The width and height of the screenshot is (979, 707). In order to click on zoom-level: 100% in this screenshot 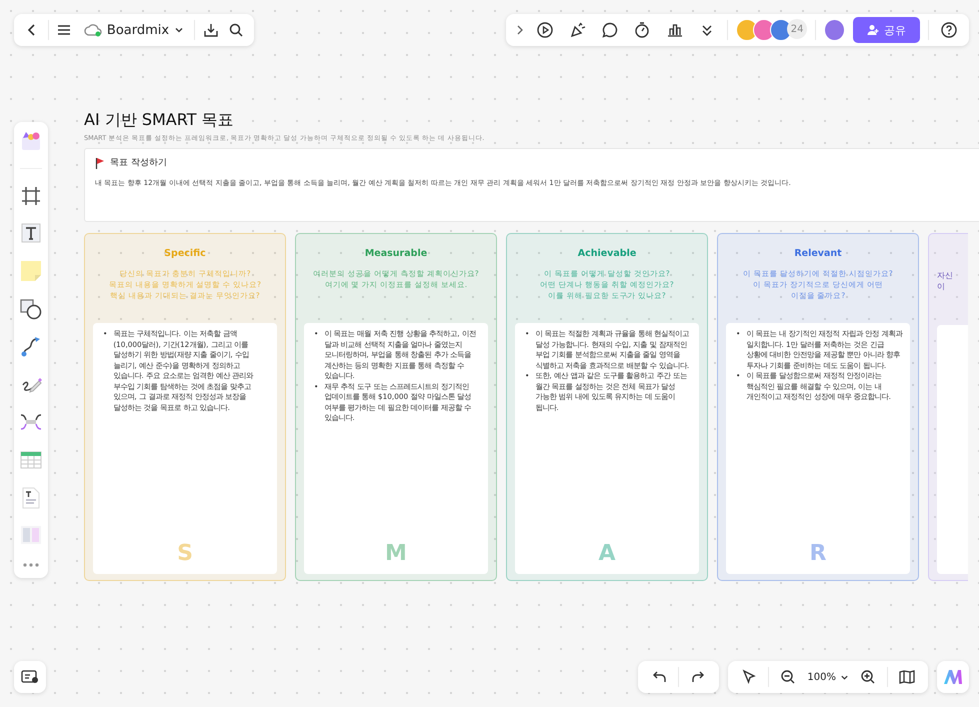, I will do `click(828, 677)`.